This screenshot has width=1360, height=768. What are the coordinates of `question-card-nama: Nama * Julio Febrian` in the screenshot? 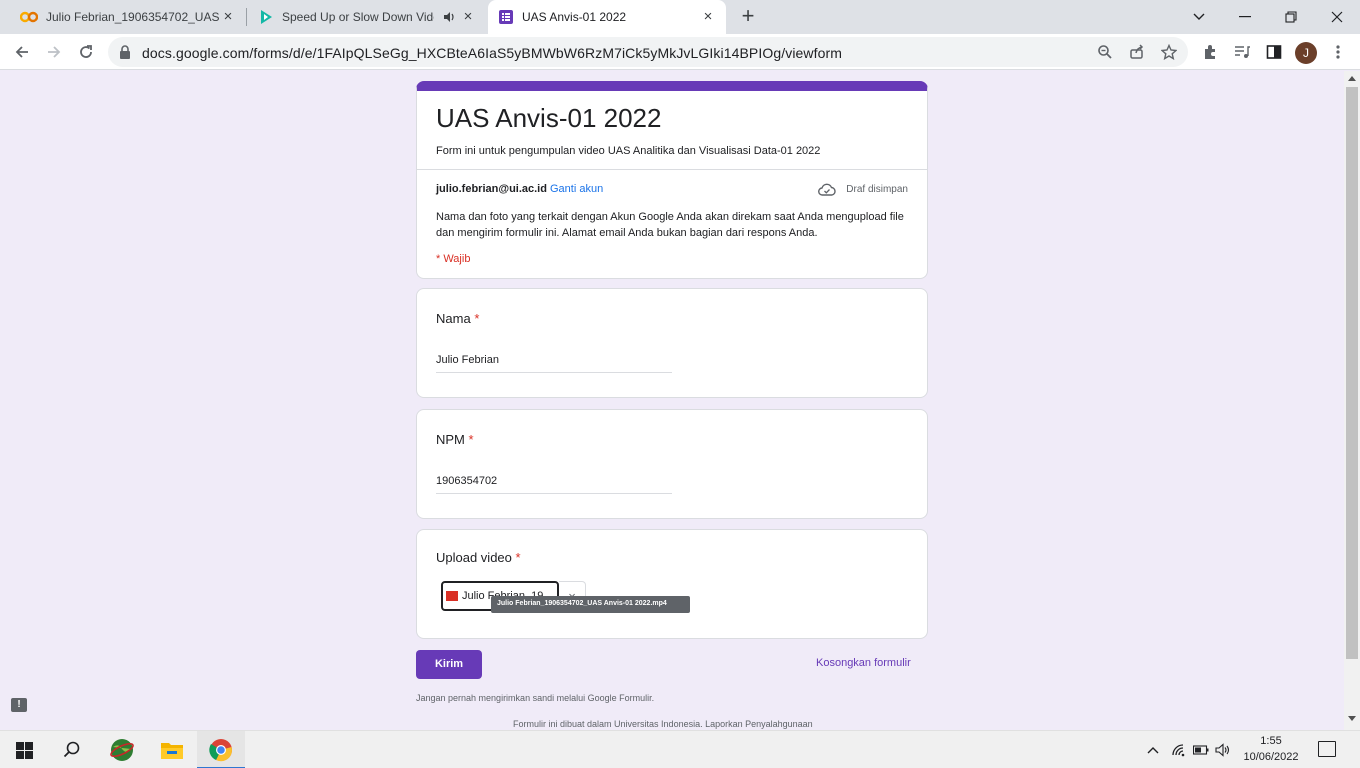 It's located at (672, 343).